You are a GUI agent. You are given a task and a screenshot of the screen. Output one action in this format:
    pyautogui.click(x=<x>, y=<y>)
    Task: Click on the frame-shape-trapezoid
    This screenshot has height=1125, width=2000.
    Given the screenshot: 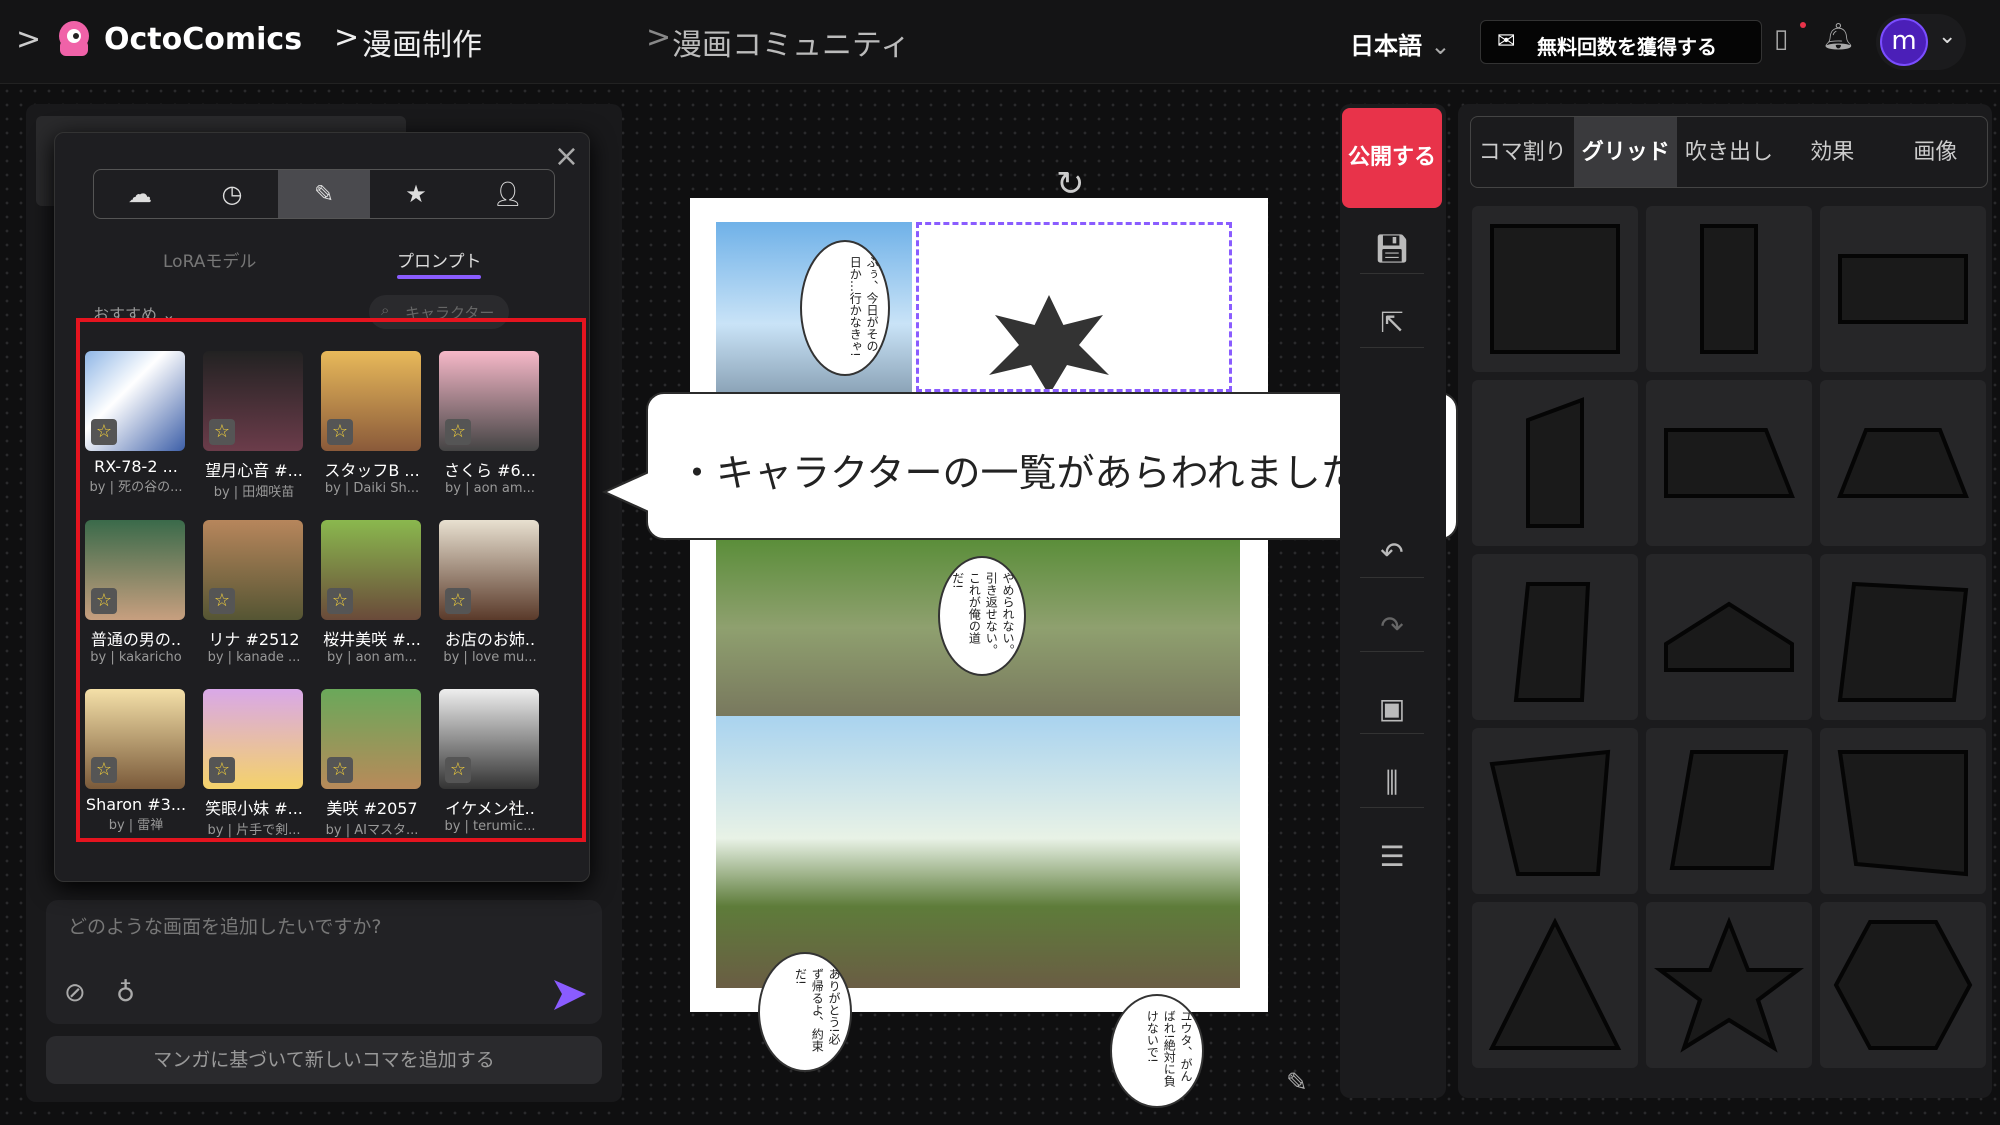 What is the action you would take?
    pyautogui.click(x=1903, y=463)
    